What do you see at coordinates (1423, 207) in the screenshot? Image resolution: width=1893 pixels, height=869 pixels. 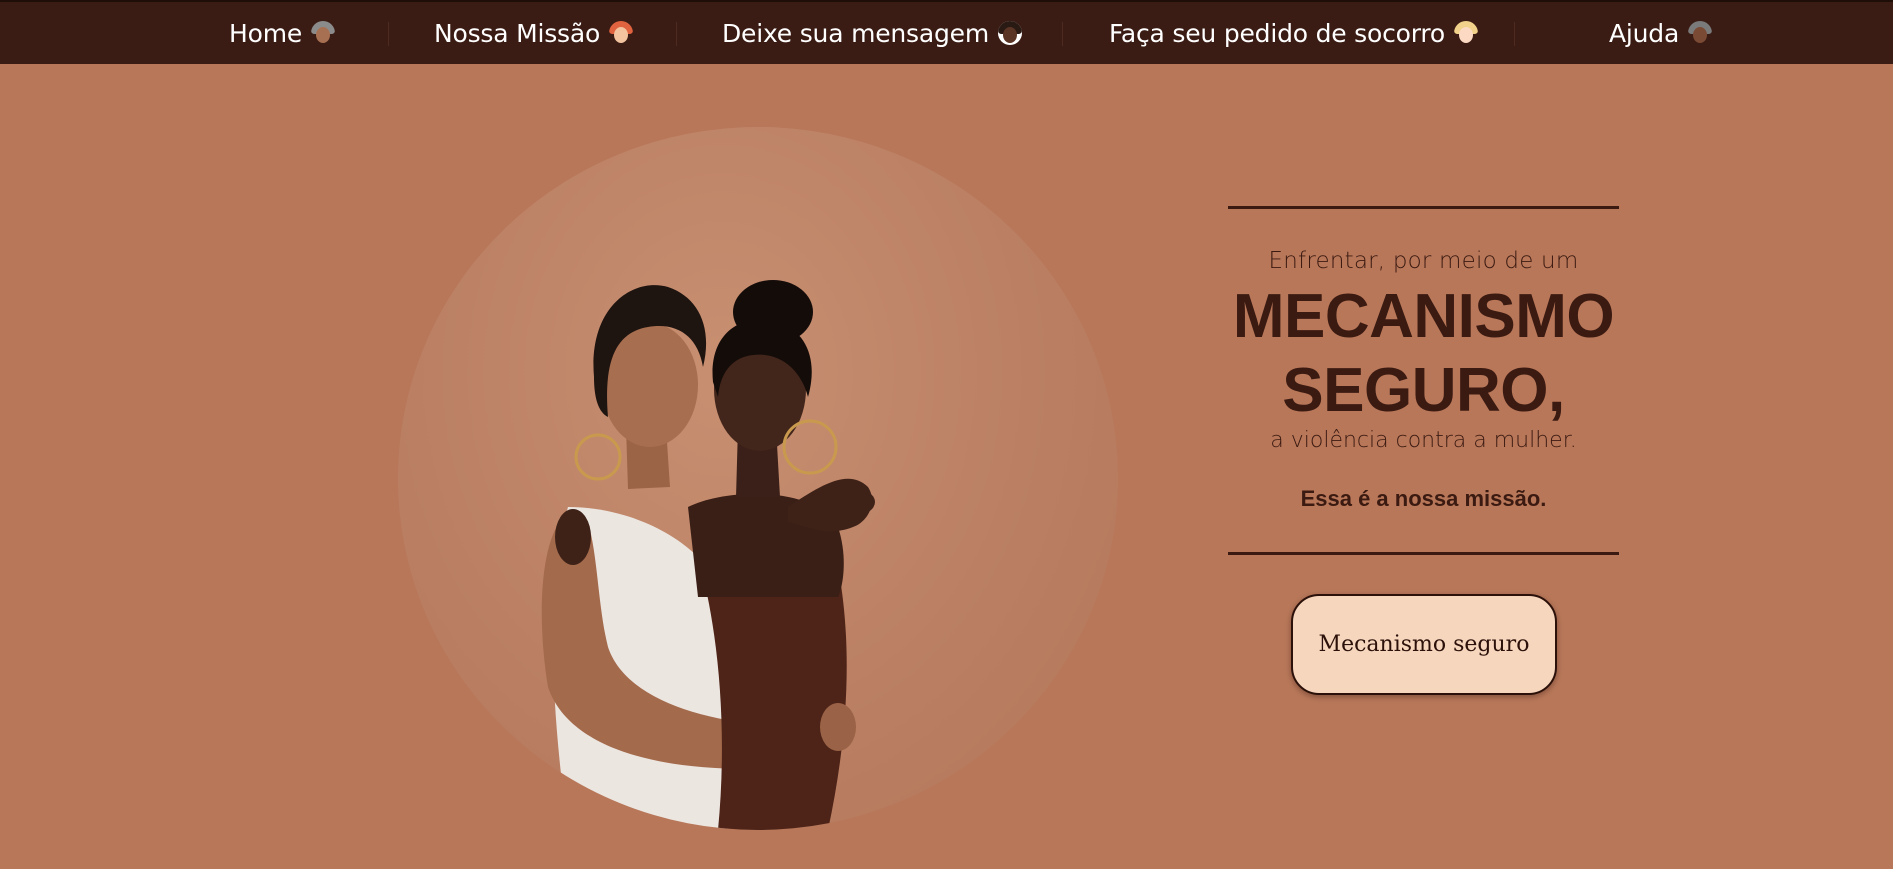 I see `top-divider-line` at bounding box center [1423, 207].